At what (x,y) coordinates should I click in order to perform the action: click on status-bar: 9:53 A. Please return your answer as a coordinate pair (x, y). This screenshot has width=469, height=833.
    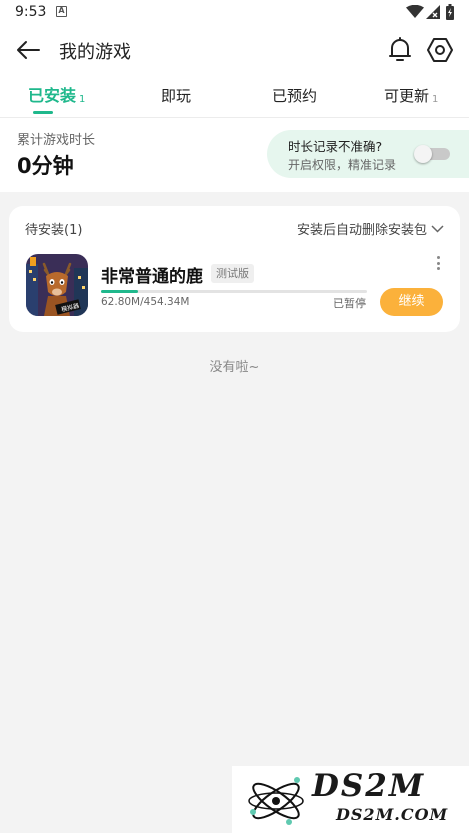
    Looking at the image, I should click on (234, 13).